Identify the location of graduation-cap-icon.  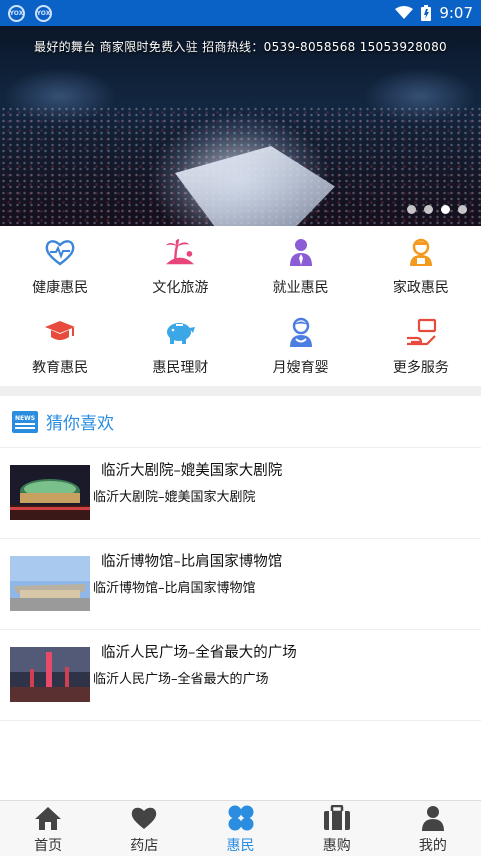
(60, 332).